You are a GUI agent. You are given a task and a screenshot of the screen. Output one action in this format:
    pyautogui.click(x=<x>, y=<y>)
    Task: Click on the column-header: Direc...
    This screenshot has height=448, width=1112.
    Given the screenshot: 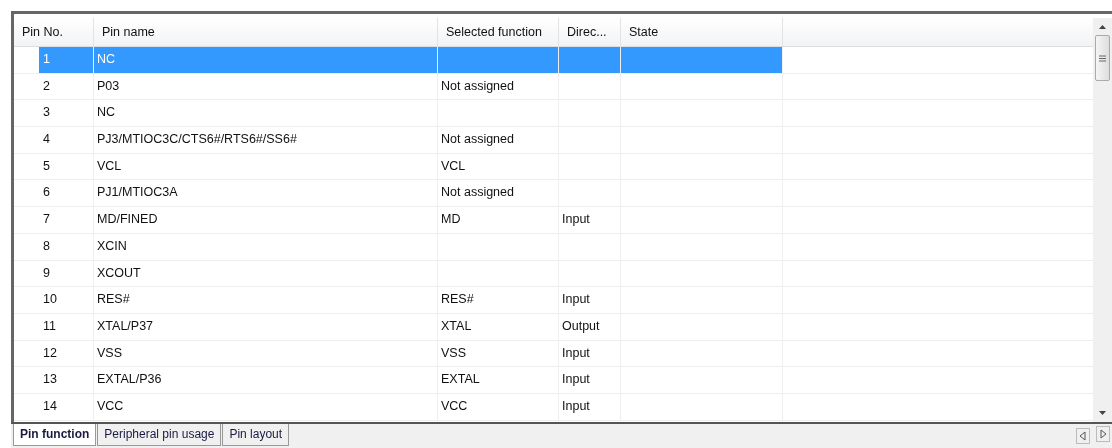 What is the action you would take?
    pyautogui.click(x=590, y=32)
    